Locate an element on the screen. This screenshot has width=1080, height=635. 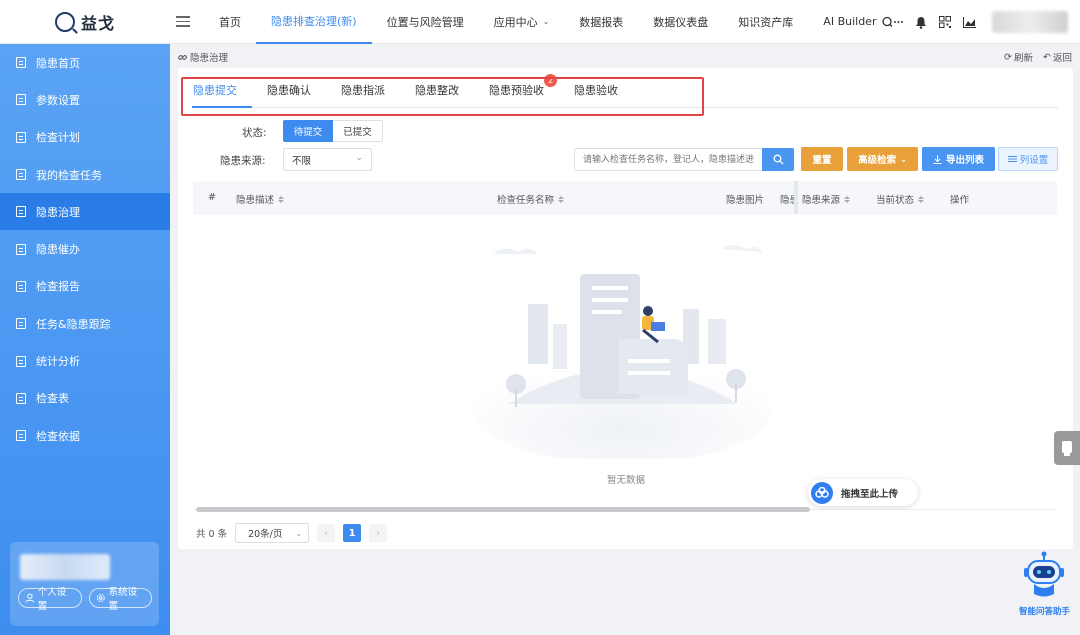
reset-button: 重置 is located at coordinates (822, 159).